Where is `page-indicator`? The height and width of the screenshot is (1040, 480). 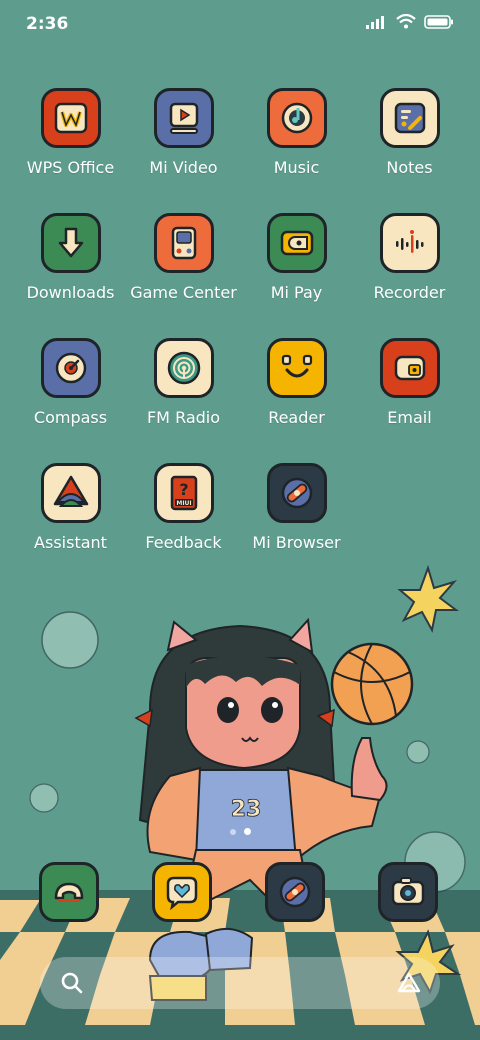
page-indicator is located at coordinates (240, 831).